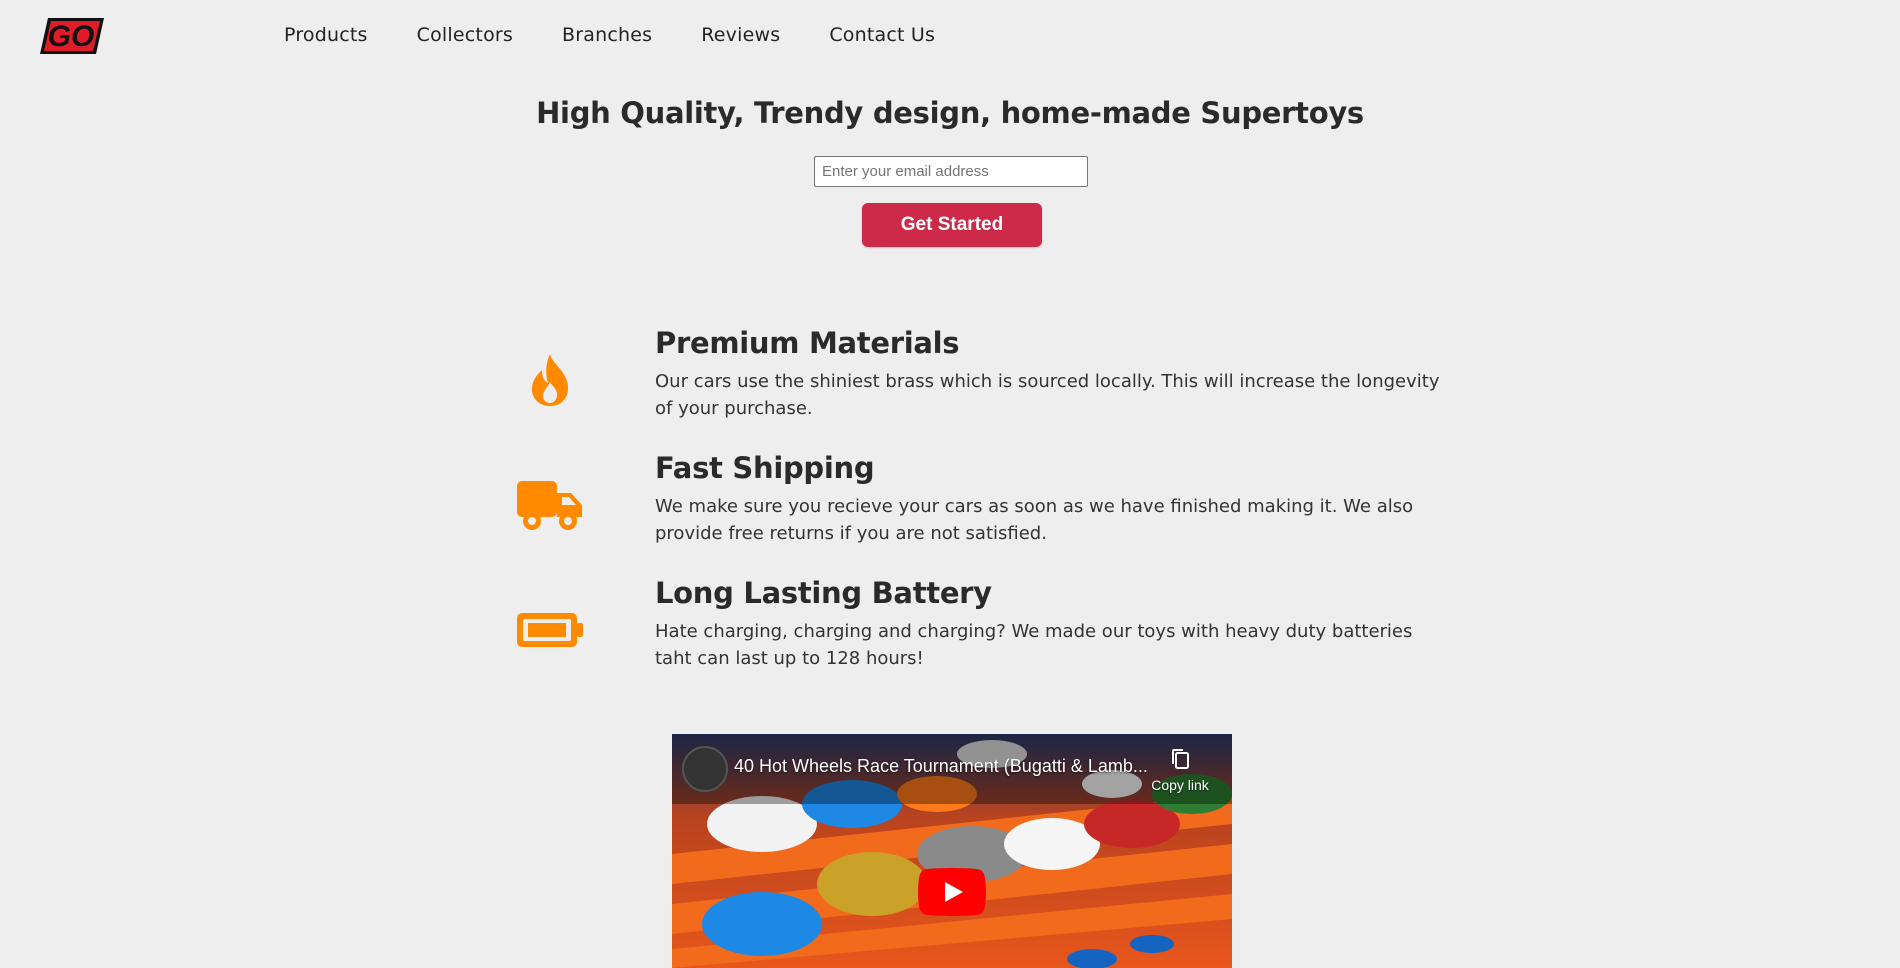 The width and height of the screenshot is (1900, 968). Describe the element at coordinates (1180, 759) in the screenshot. I see `copy-icon` at that location.